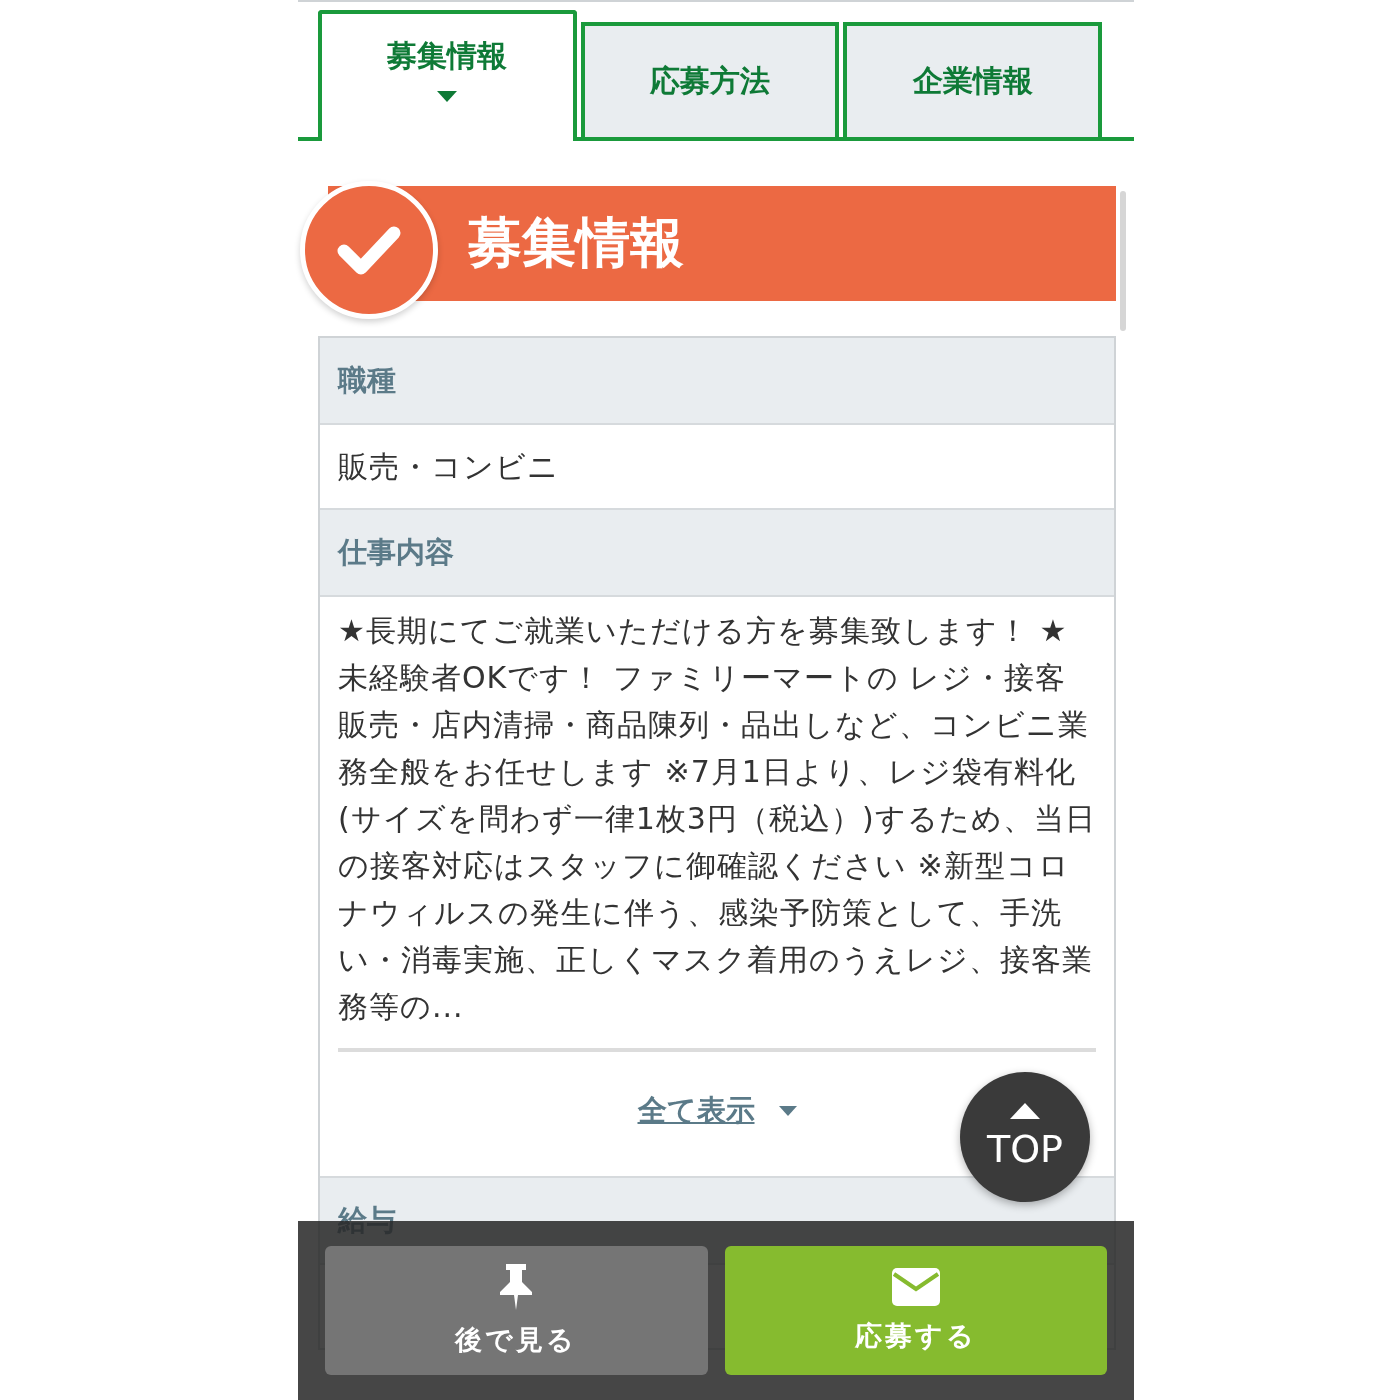 This screenshot has width=1400, height=1400. Describe the element at coordinates (1123, 261) in the screenshot. I see `scrollbar` at that location.